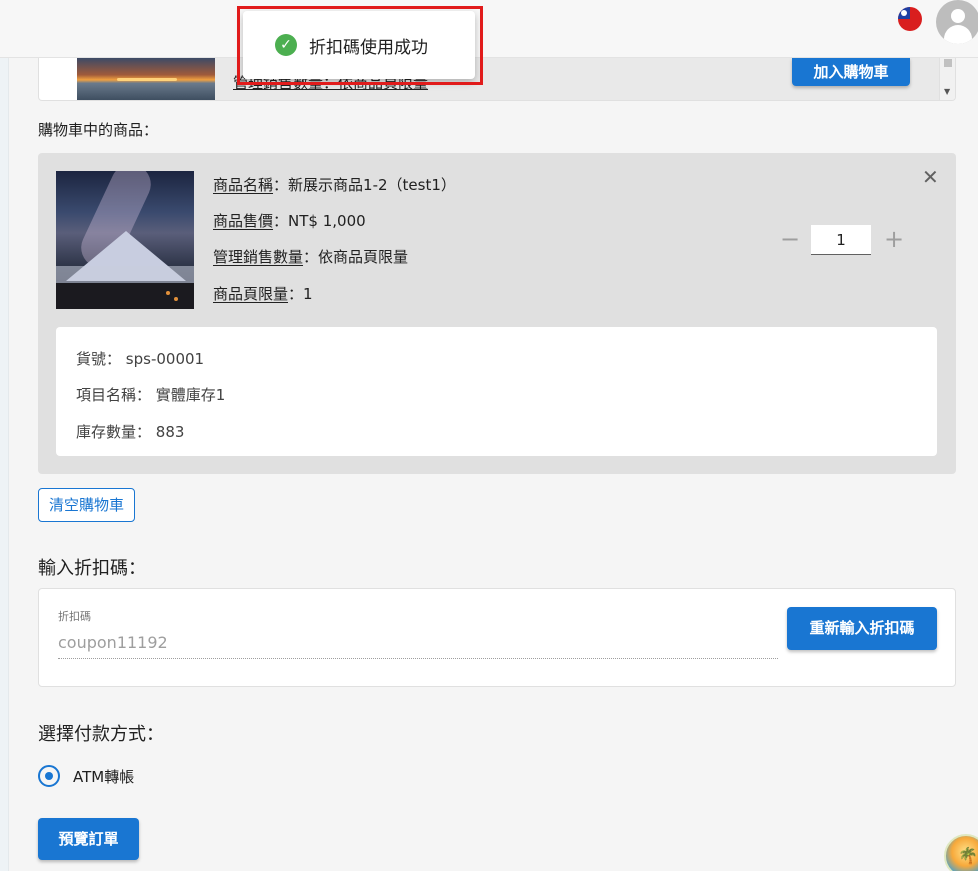  Describe the element at coordinates (92, 568) in the screenshot. I see `coupon-section-title: 輸入折扣碼：` at that location.